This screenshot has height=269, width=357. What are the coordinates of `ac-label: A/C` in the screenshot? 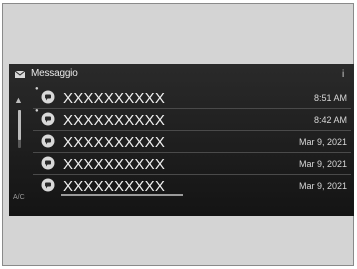 It's located at (19, 197).